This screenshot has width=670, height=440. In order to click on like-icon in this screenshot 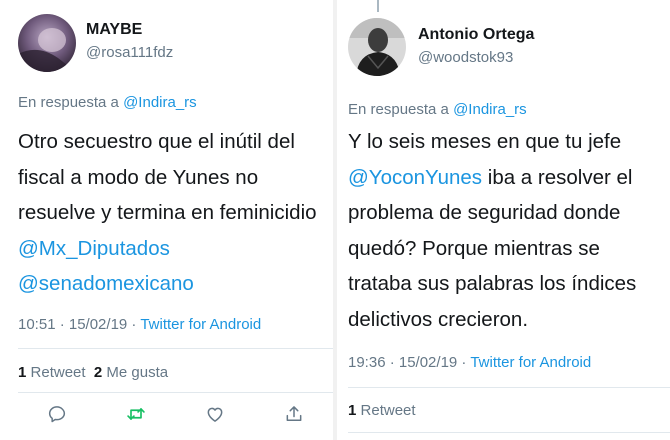, I will do `click(215, 414)`.